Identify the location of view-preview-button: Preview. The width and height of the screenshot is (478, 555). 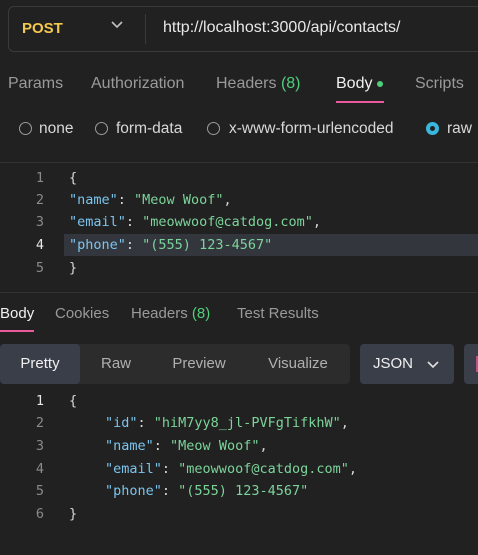
(199, 364).